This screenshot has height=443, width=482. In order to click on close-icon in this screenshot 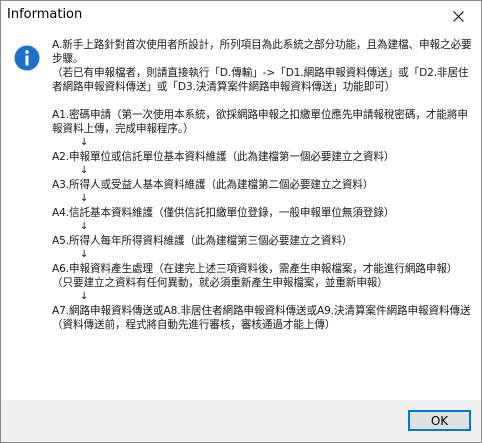, I will do `click(458, 16)`.